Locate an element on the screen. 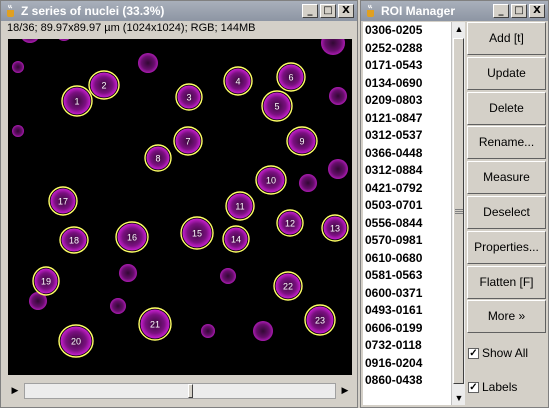 The height and width of the screenshot is (408, 549). labels-check-icon: ✓ is located at coordinates (473, 387).